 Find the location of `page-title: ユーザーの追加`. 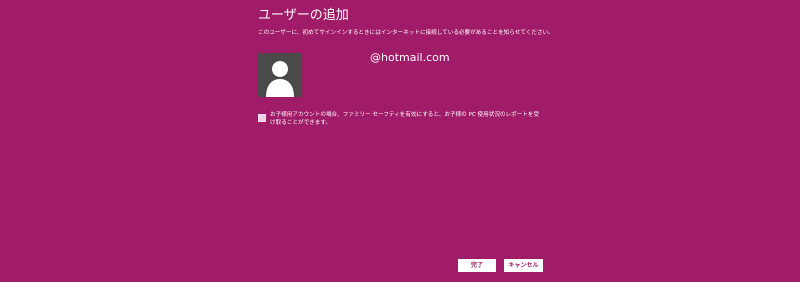

page-title: ユーザーの追加 is located at coordinates (303, 15).